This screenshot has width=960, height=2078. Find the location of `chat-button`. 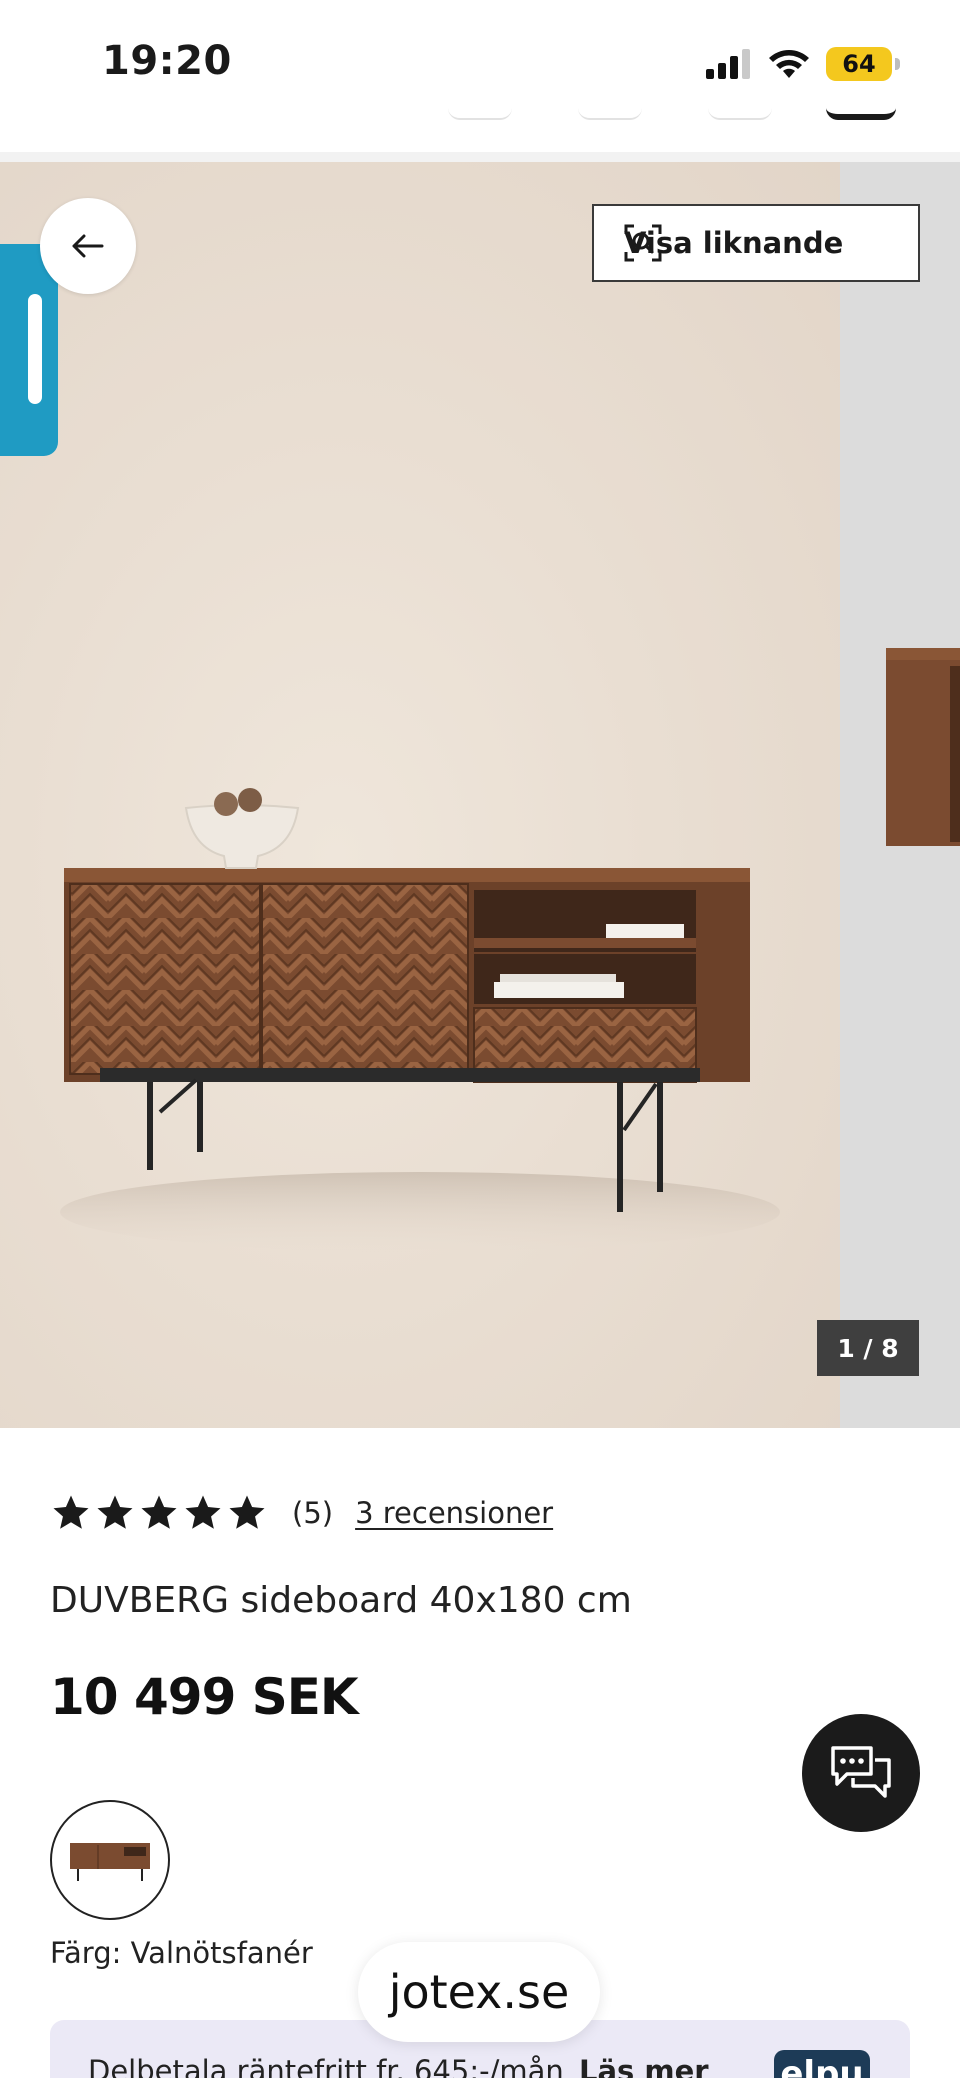

chat-button is located at coordinates (861, 1773).